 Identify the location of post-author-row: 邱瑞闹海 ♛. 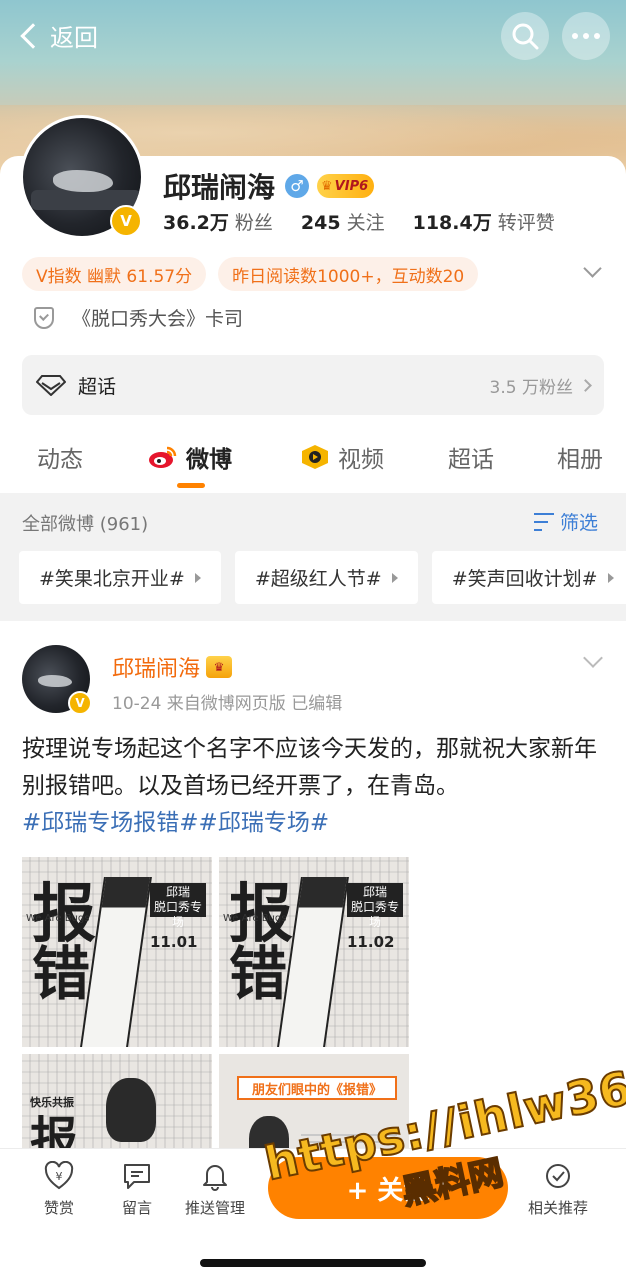
(172, 667).